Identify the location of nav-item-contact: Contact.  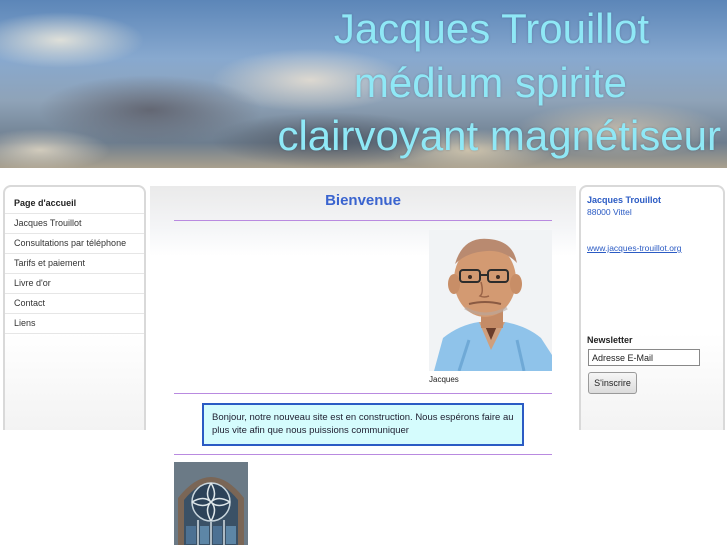
(74, 304).